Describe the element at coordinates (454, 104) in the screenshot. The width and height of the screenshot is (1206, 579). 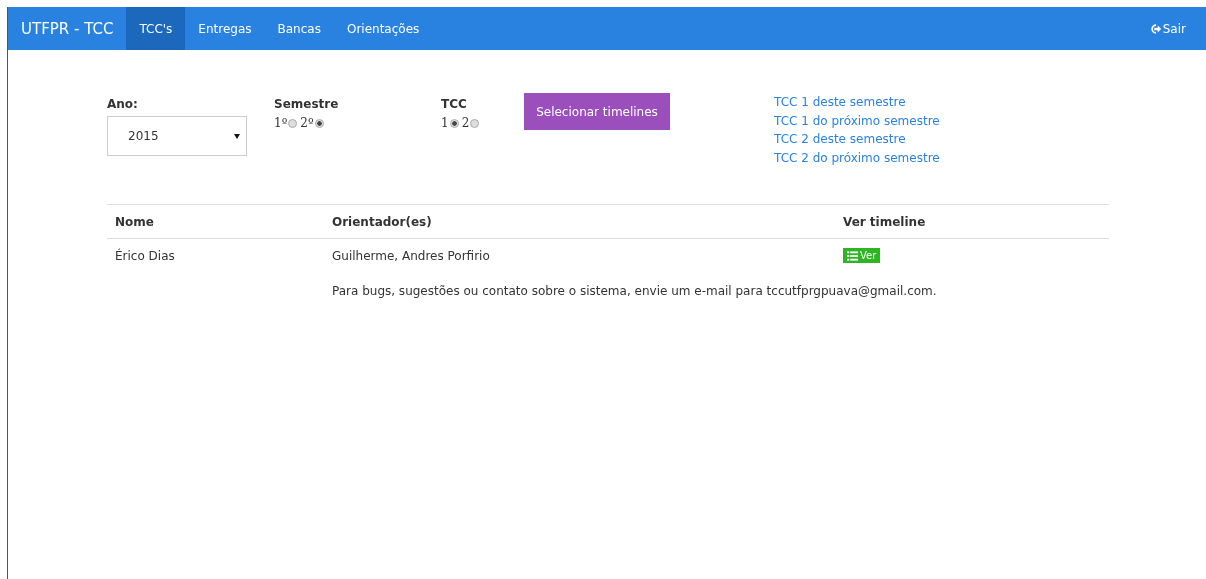
I see `field-label: TCC` at that location.